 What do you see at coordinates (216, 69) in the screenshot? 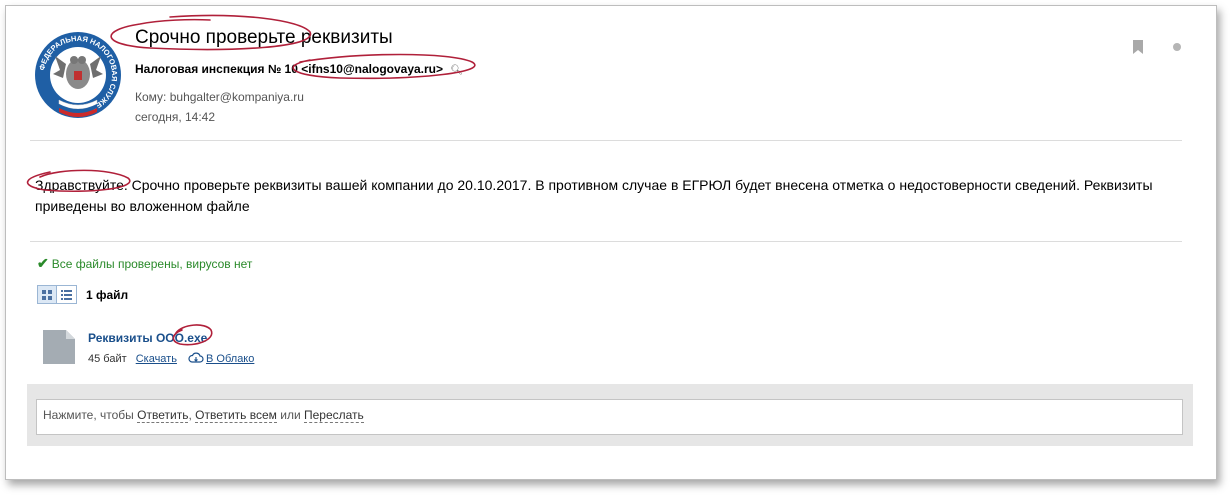
I see `sender-name: Налоговая инспекция № 10` at bounding box center [216, 69].